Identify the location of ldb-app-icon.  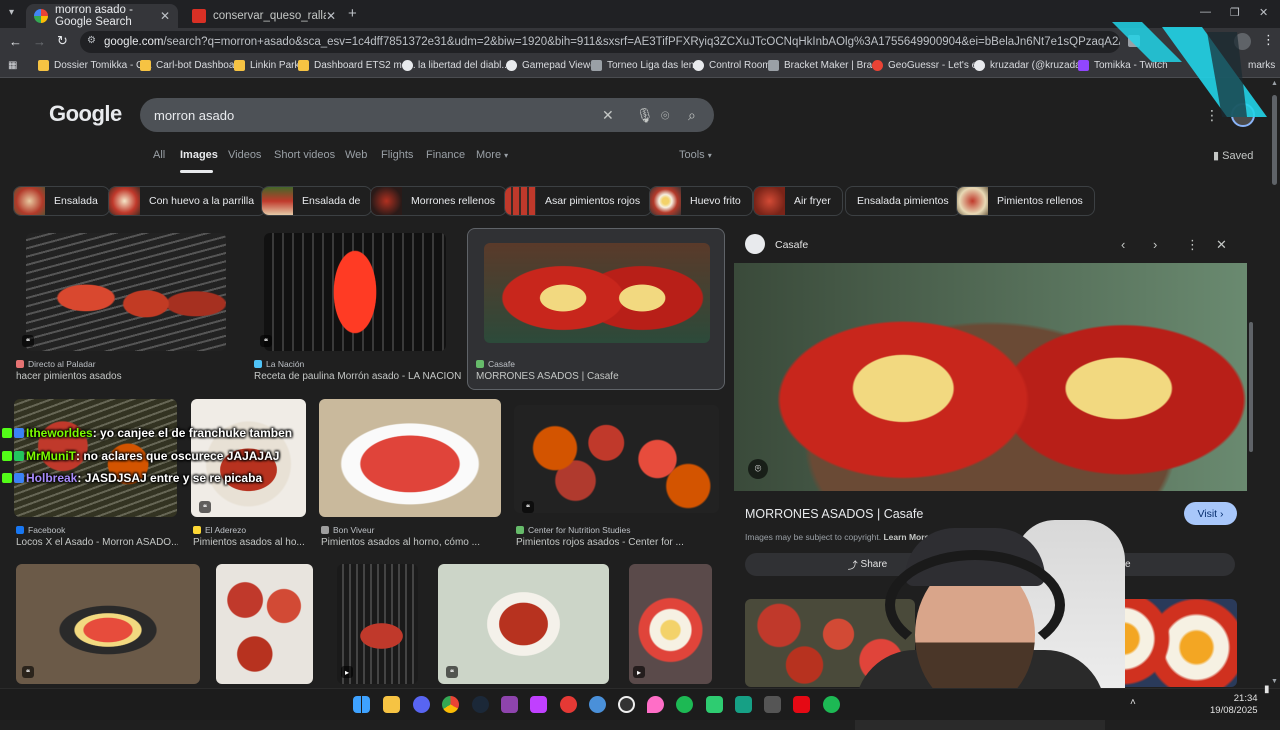
(597, 704).